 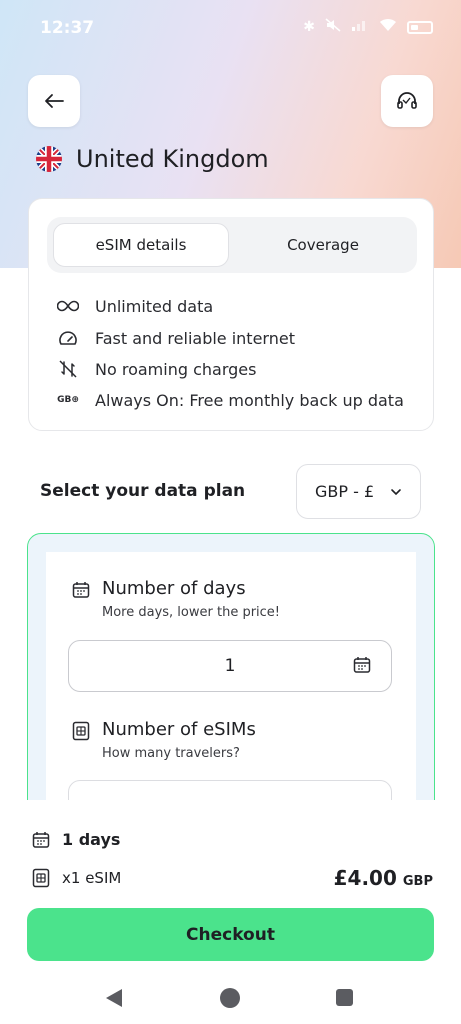 I want to click on summary-days: 1 days, so click(x=91, y=839).